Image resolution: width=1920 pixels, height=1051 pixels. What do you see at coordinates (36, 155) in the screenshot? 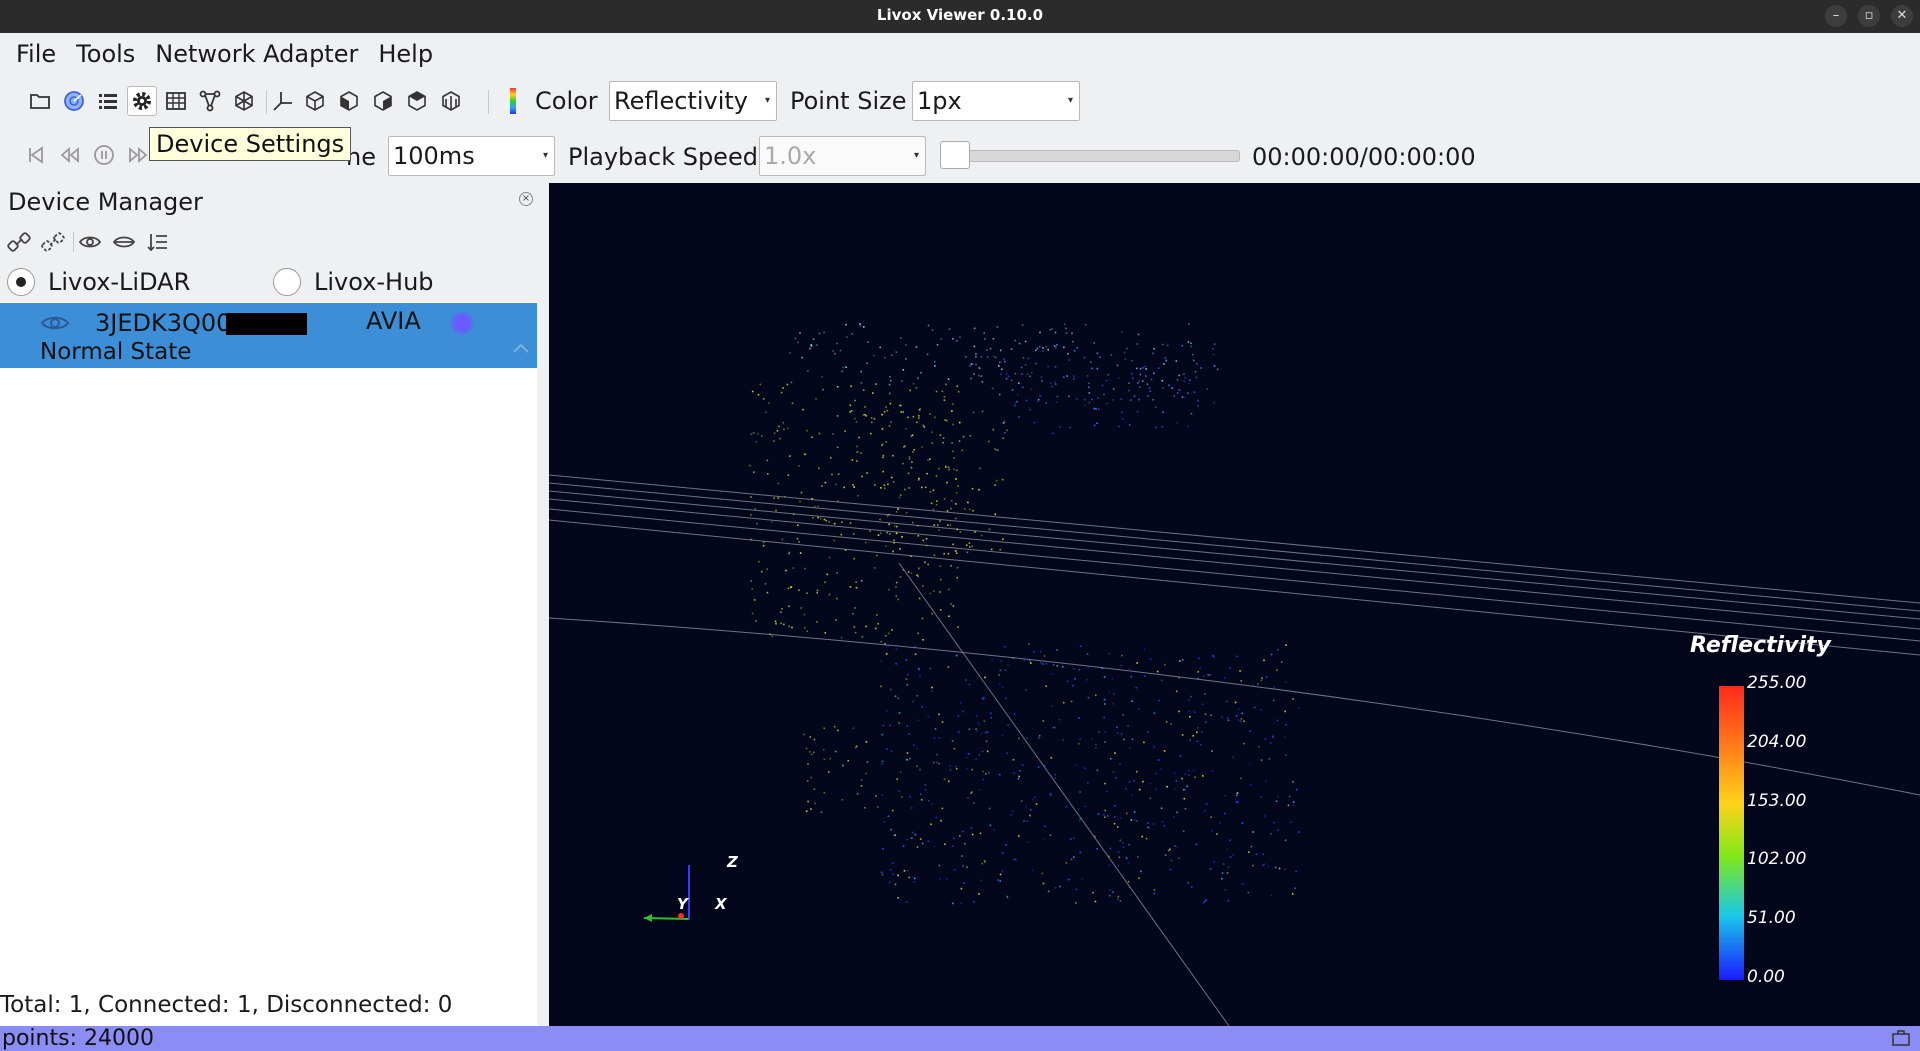
I see `skip-start-icon` at bounding box center [36, 155].